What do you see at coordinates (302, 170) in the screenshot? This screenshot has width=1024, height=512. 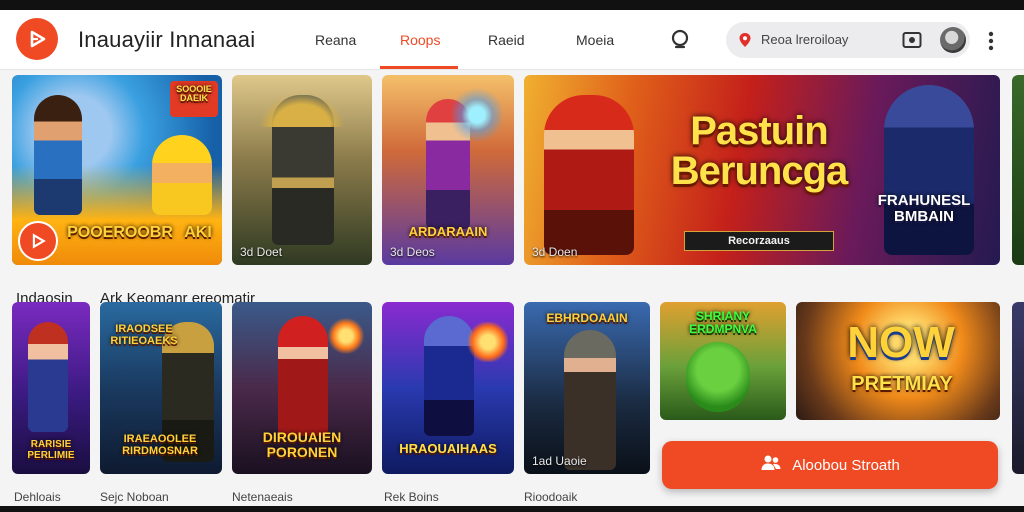 I see `game-card-2: 3d Doet` at bounding box center [302, 170].